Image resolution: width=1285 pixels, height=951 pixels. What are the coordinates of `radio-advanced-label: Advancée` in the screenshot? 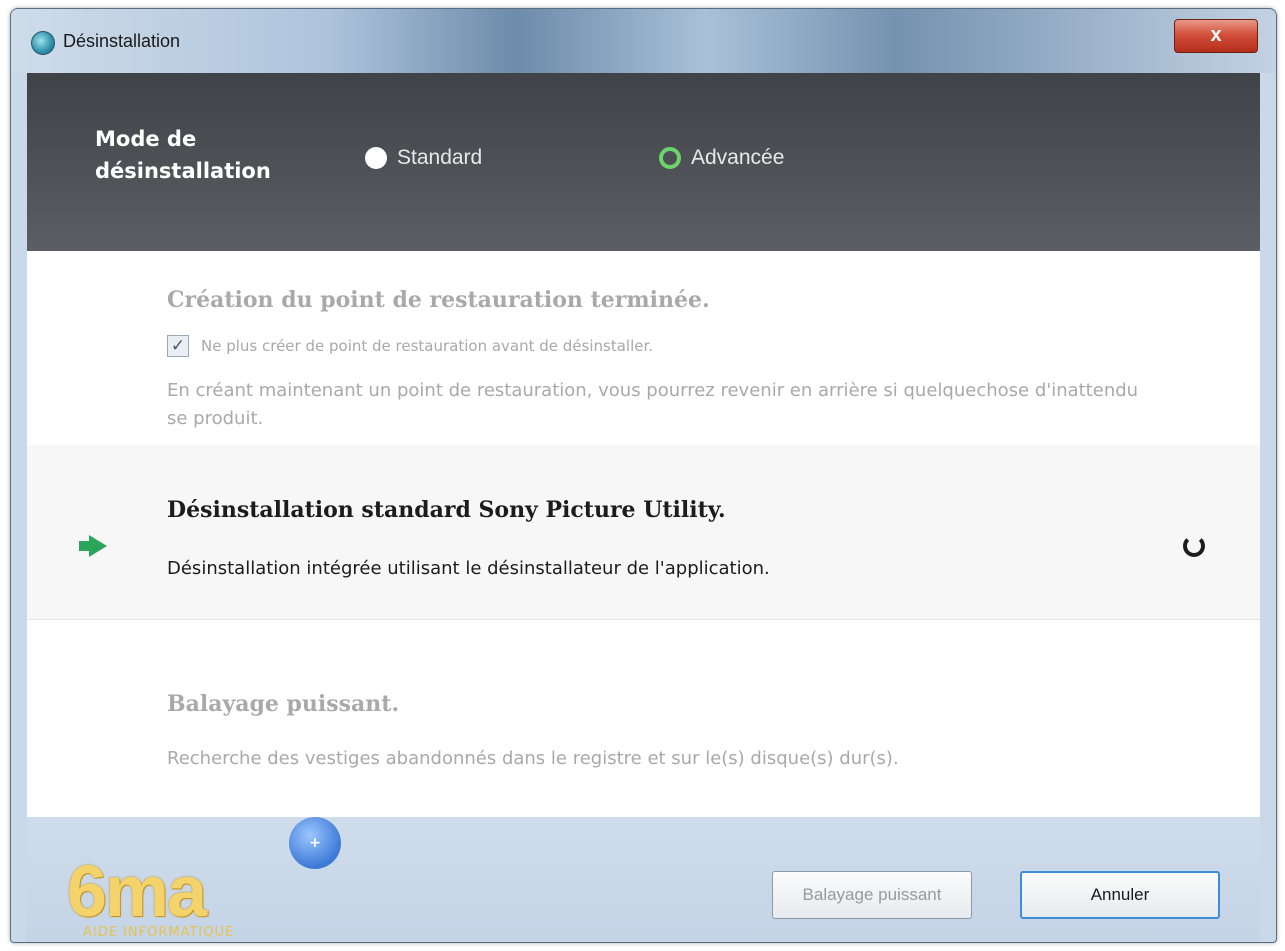 It's located at (738, 157).